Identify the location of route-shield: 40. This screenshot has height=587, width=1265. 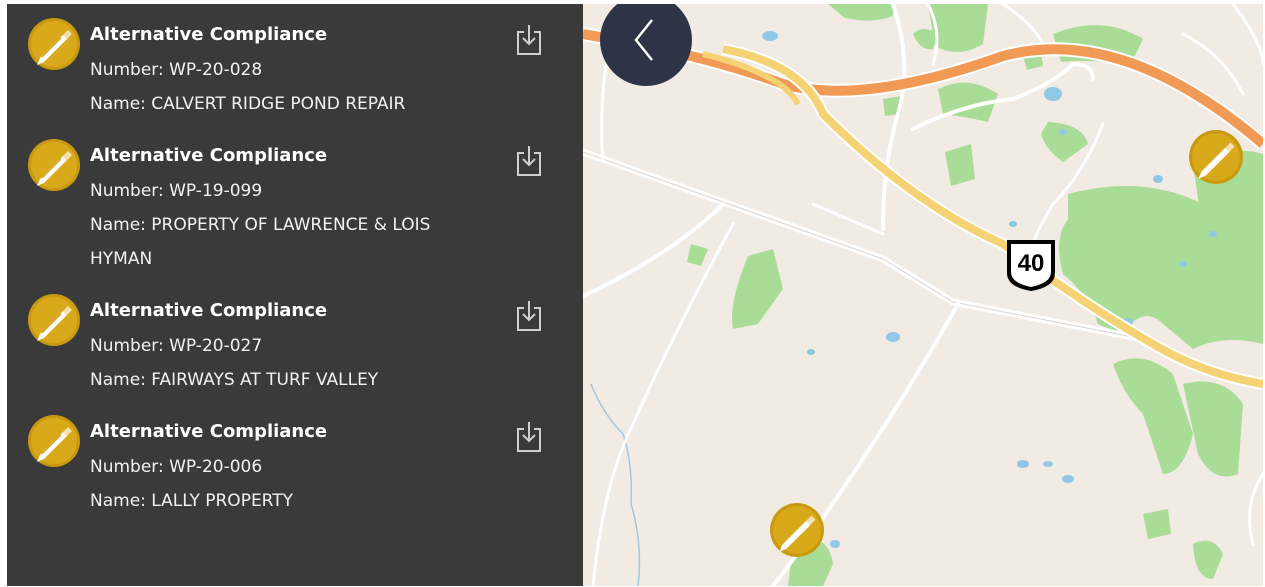
(1031, 265).